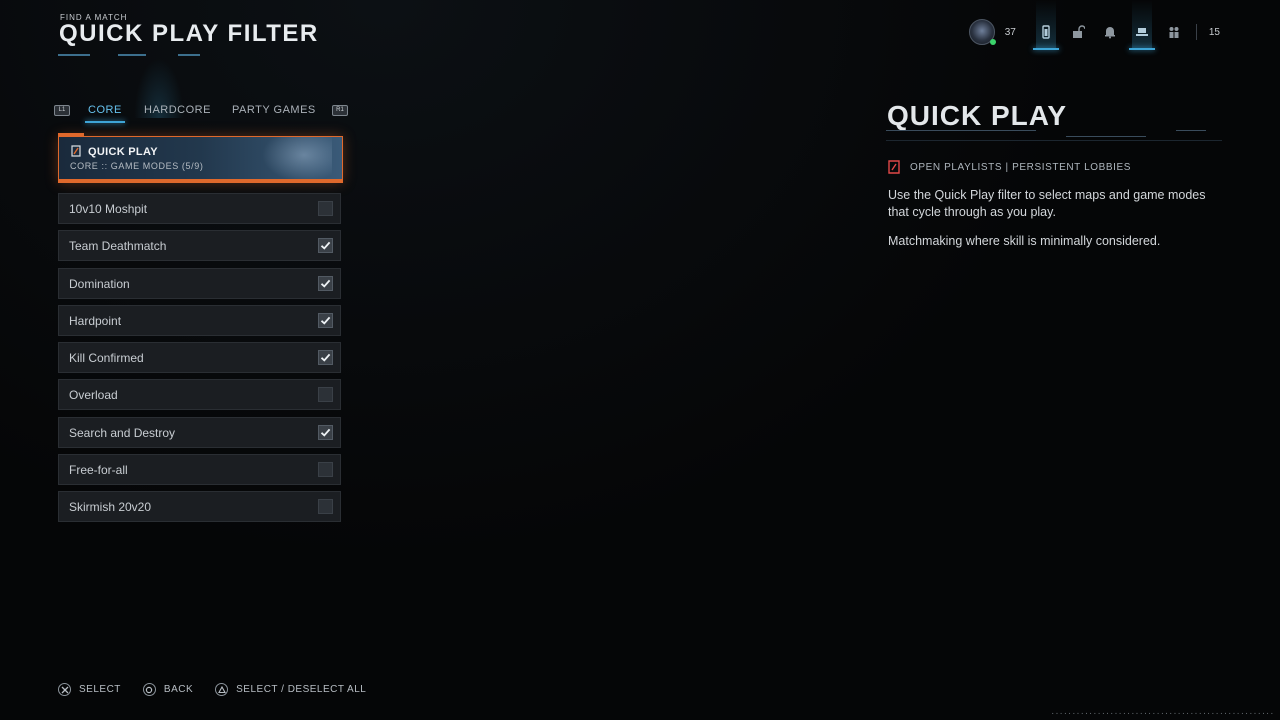  I want to click on back-label: BACK, so click(178, 689).